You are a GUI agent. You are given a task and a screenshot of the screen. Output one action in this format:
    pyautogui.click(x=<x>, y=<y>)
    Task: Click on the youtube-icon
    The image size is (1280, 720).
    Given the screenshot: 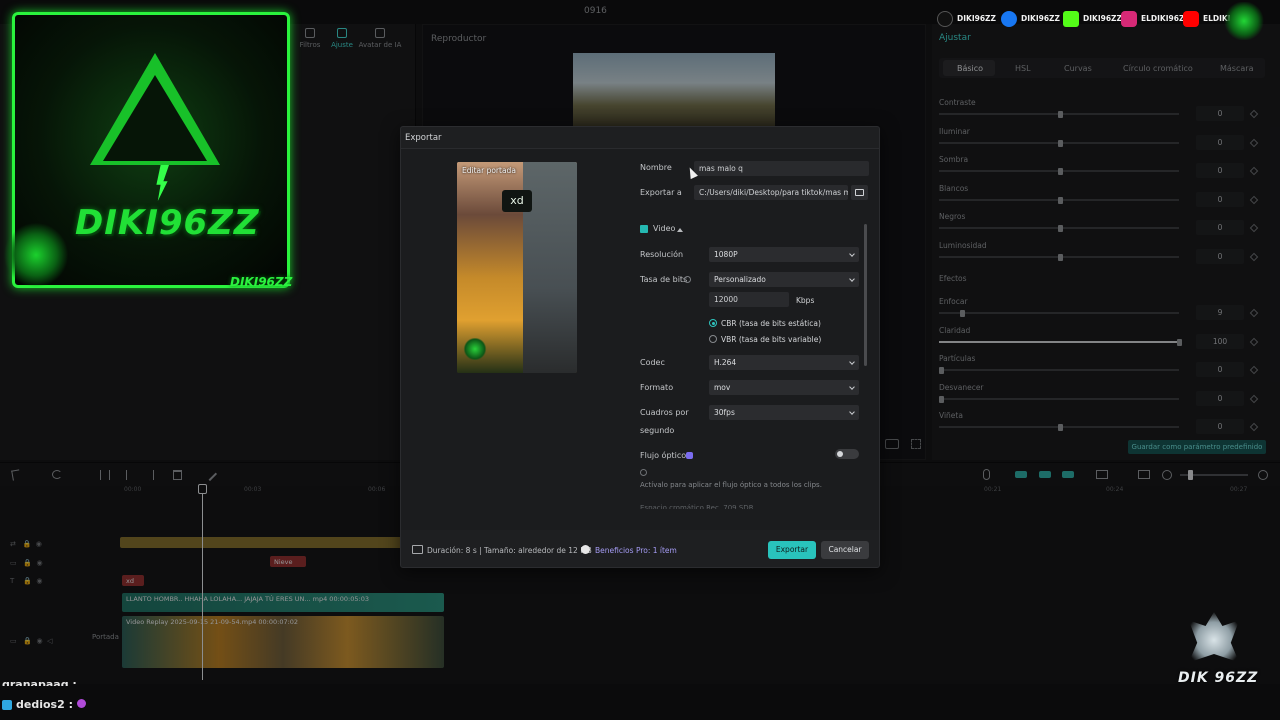 What is the action you would take?
    pyautogui.click(x=1191, y=19)
    